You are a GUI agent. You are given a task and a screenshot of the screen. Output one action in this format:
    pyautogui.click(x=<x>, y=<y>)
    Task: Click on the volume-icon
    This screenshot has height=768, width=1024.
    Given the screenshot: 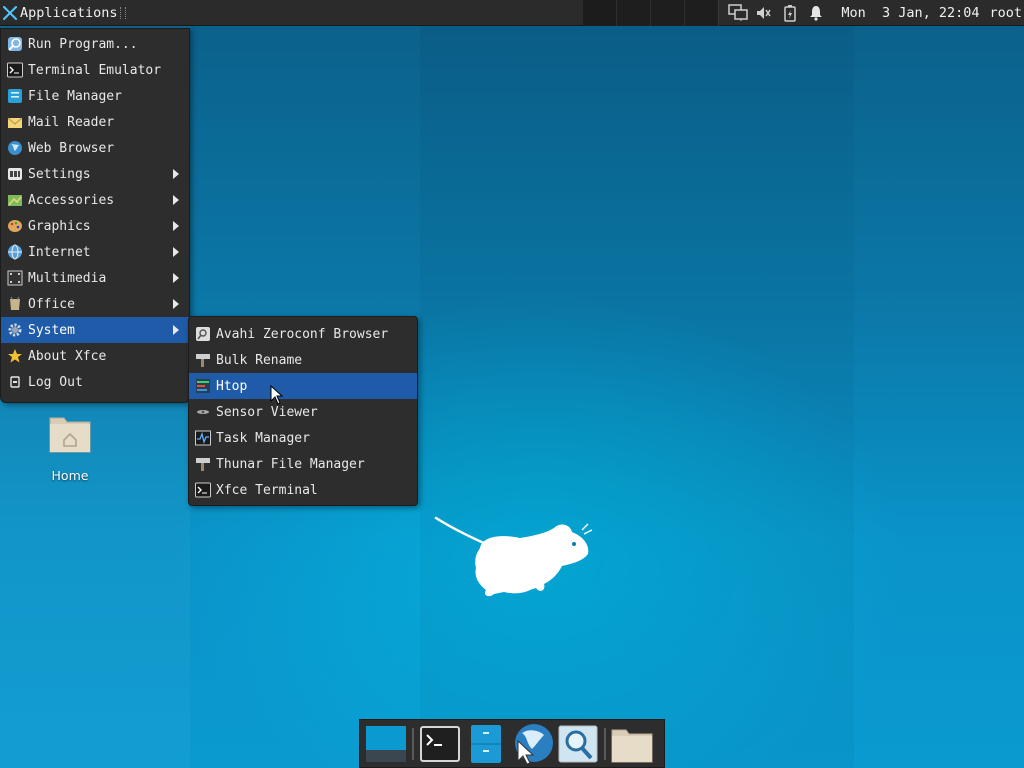 What is the action you would take?
    pyautogui.click(x=764, y=13)
    